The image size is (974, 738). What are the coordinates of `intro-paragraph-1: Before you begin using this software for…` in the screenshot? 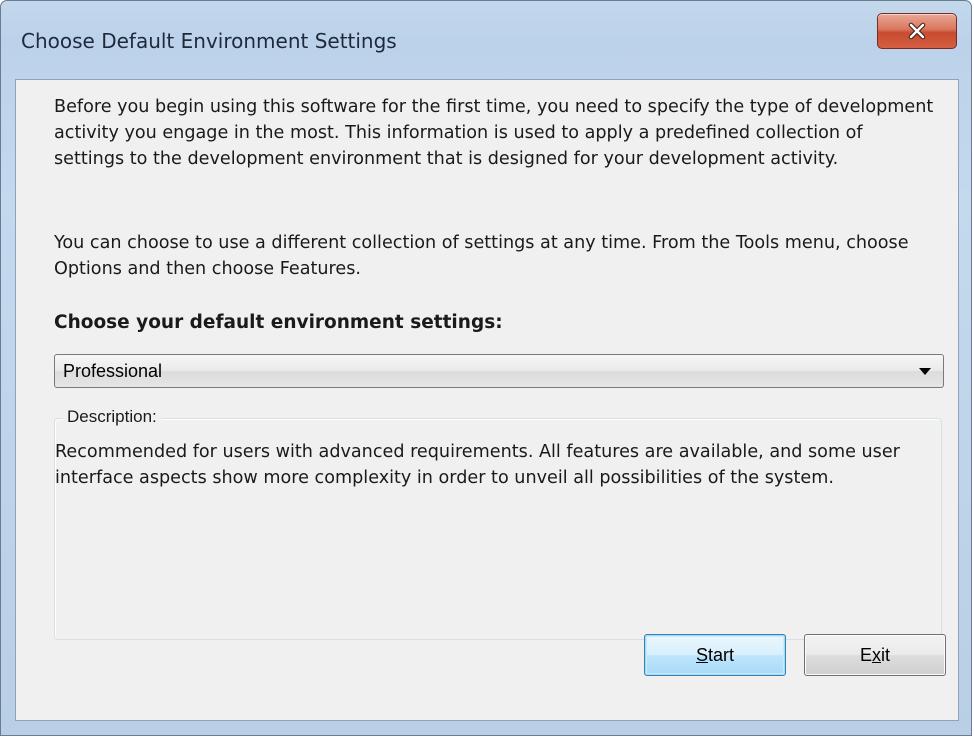 It's located at (494, 133).